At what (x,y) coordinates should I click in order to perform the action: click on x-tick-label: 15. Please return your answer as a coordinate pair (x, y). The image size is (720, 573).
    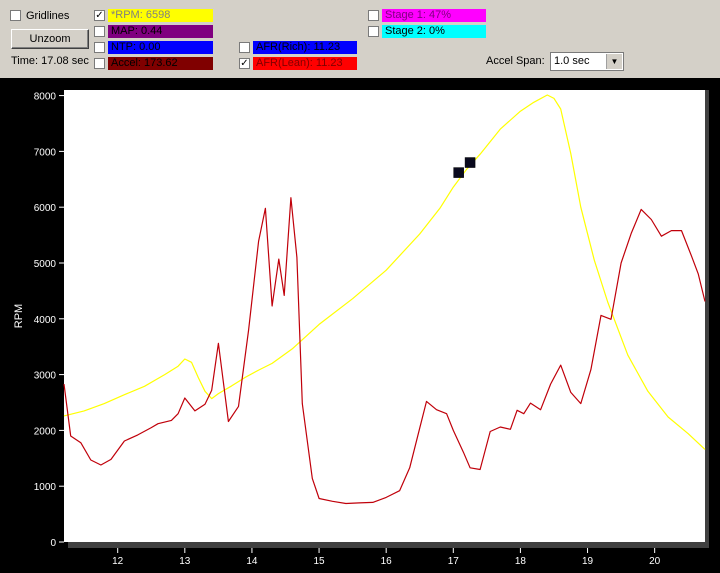
    Looking at the image, I should click on (319, 561).